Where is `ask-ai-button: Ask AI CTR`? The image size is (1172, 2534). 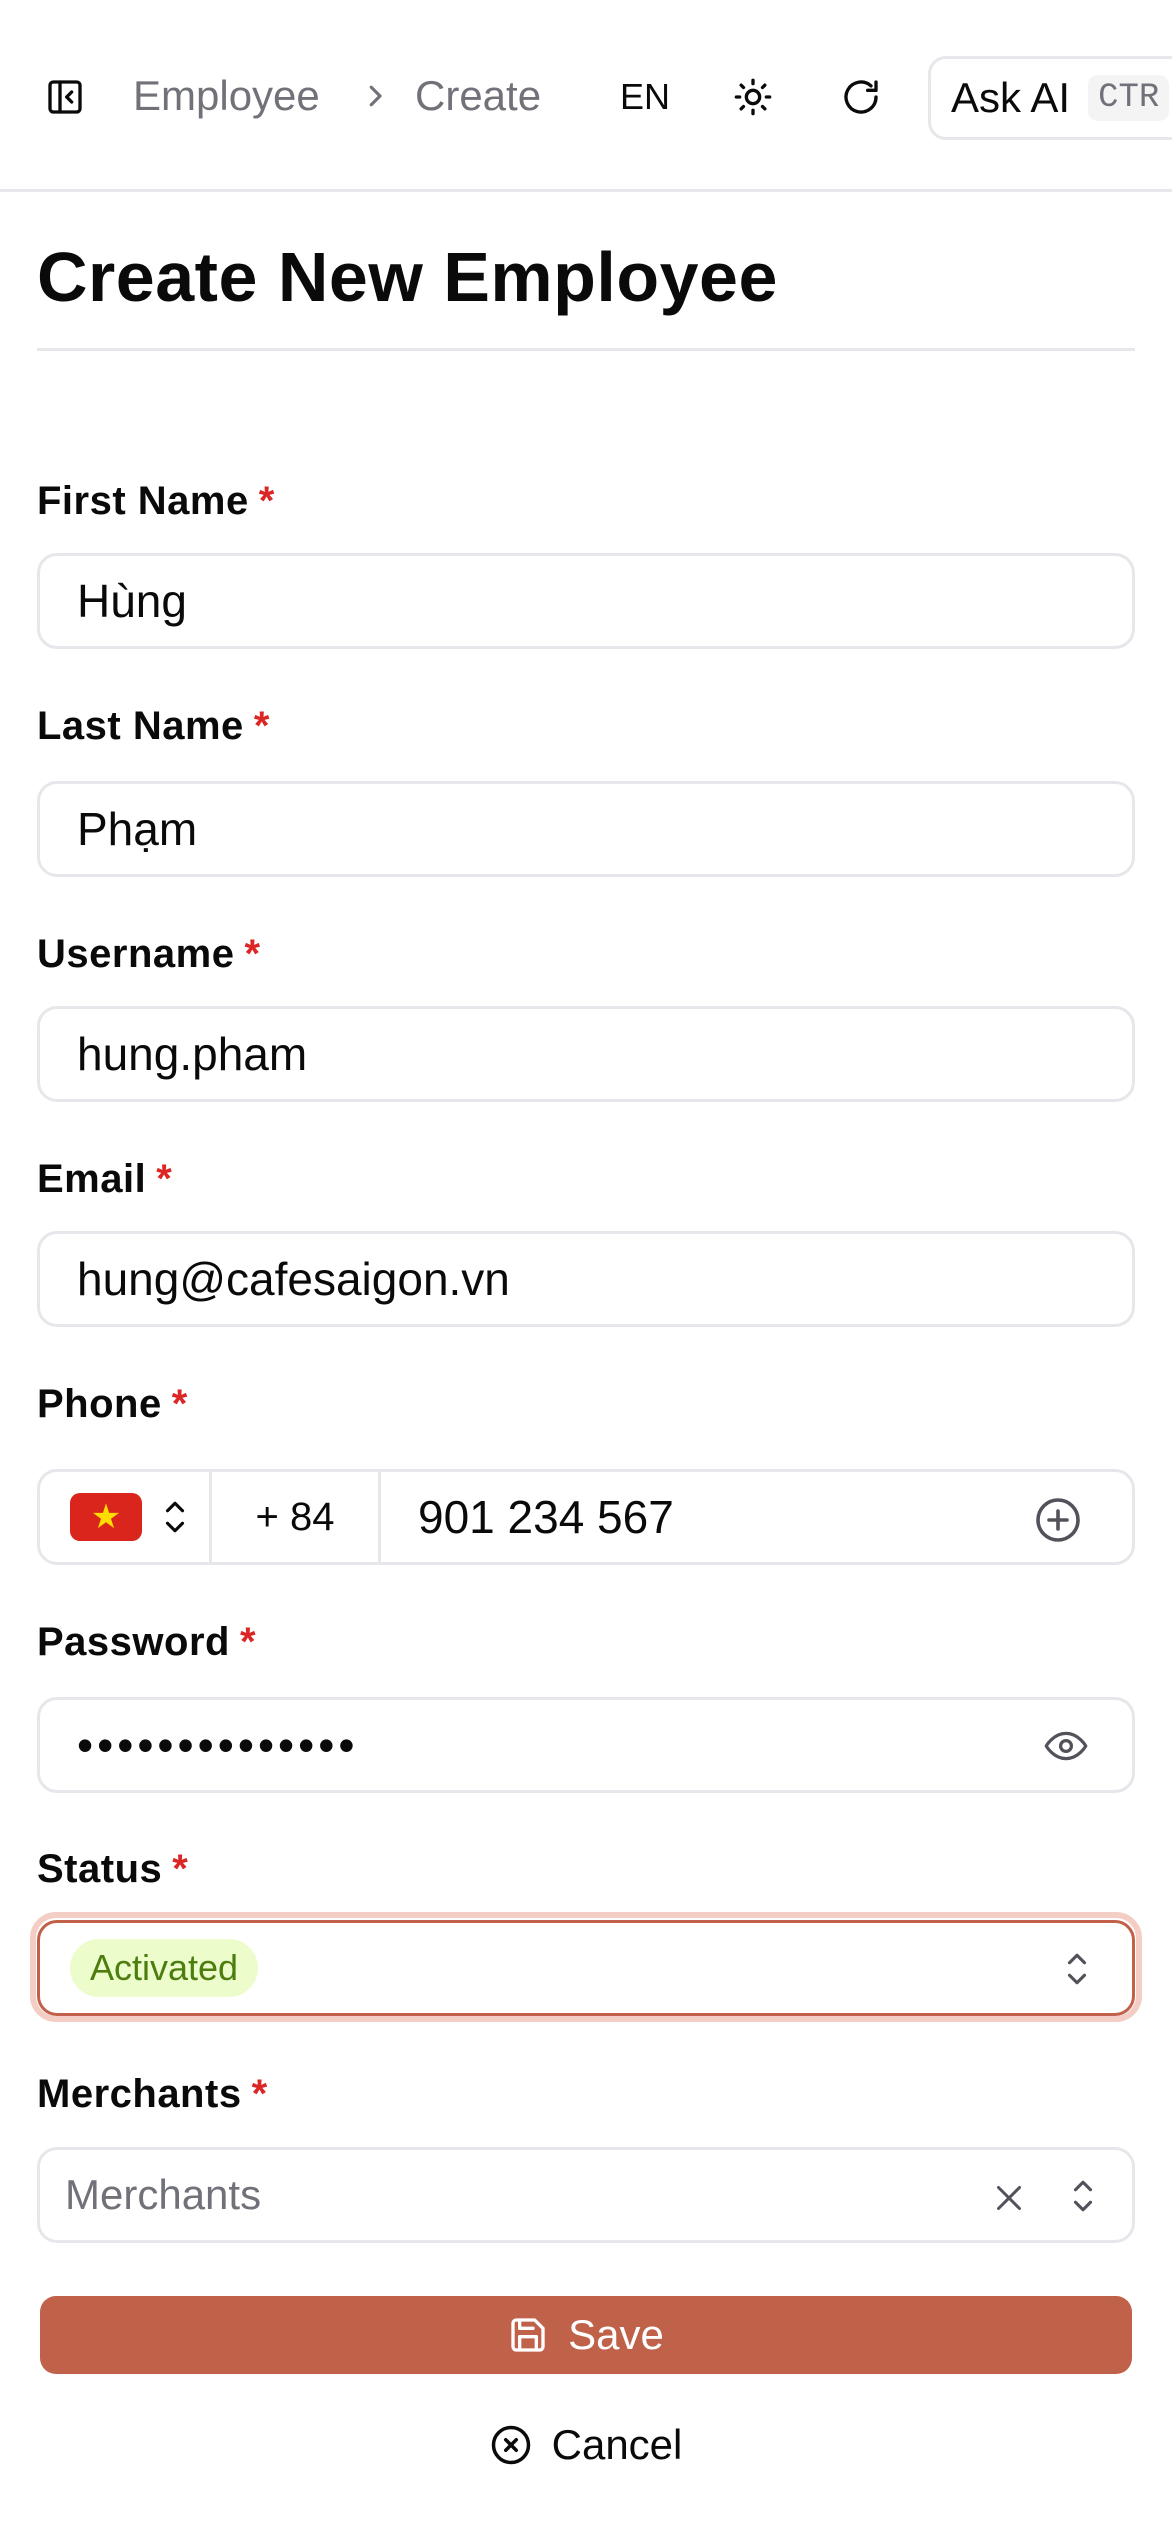 ask-ai-button: Ask AI CTR is located at coordinates (1050, 98).